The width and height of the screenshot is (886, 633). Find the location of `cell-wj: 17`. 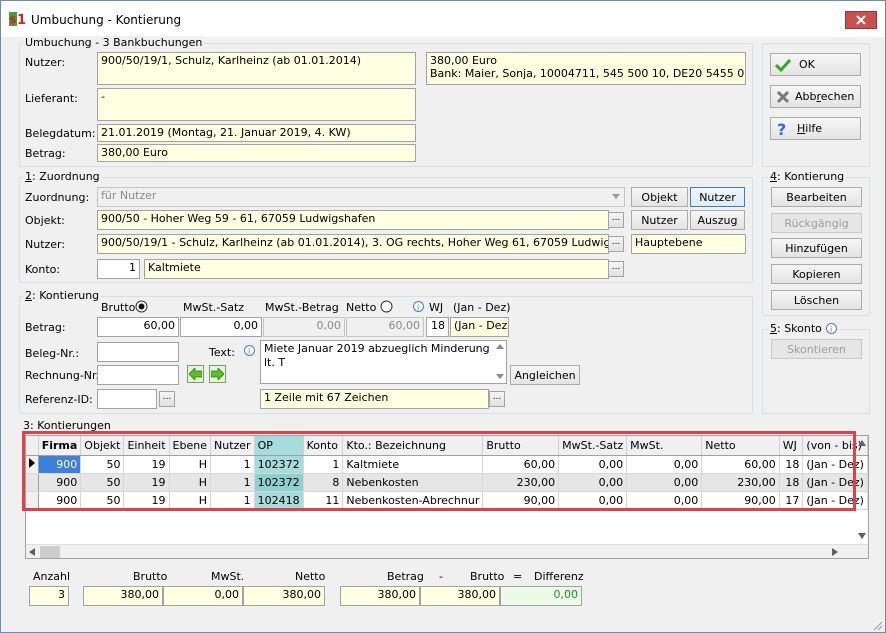

cell-wj: 17 is located at coordinates (791, 500).